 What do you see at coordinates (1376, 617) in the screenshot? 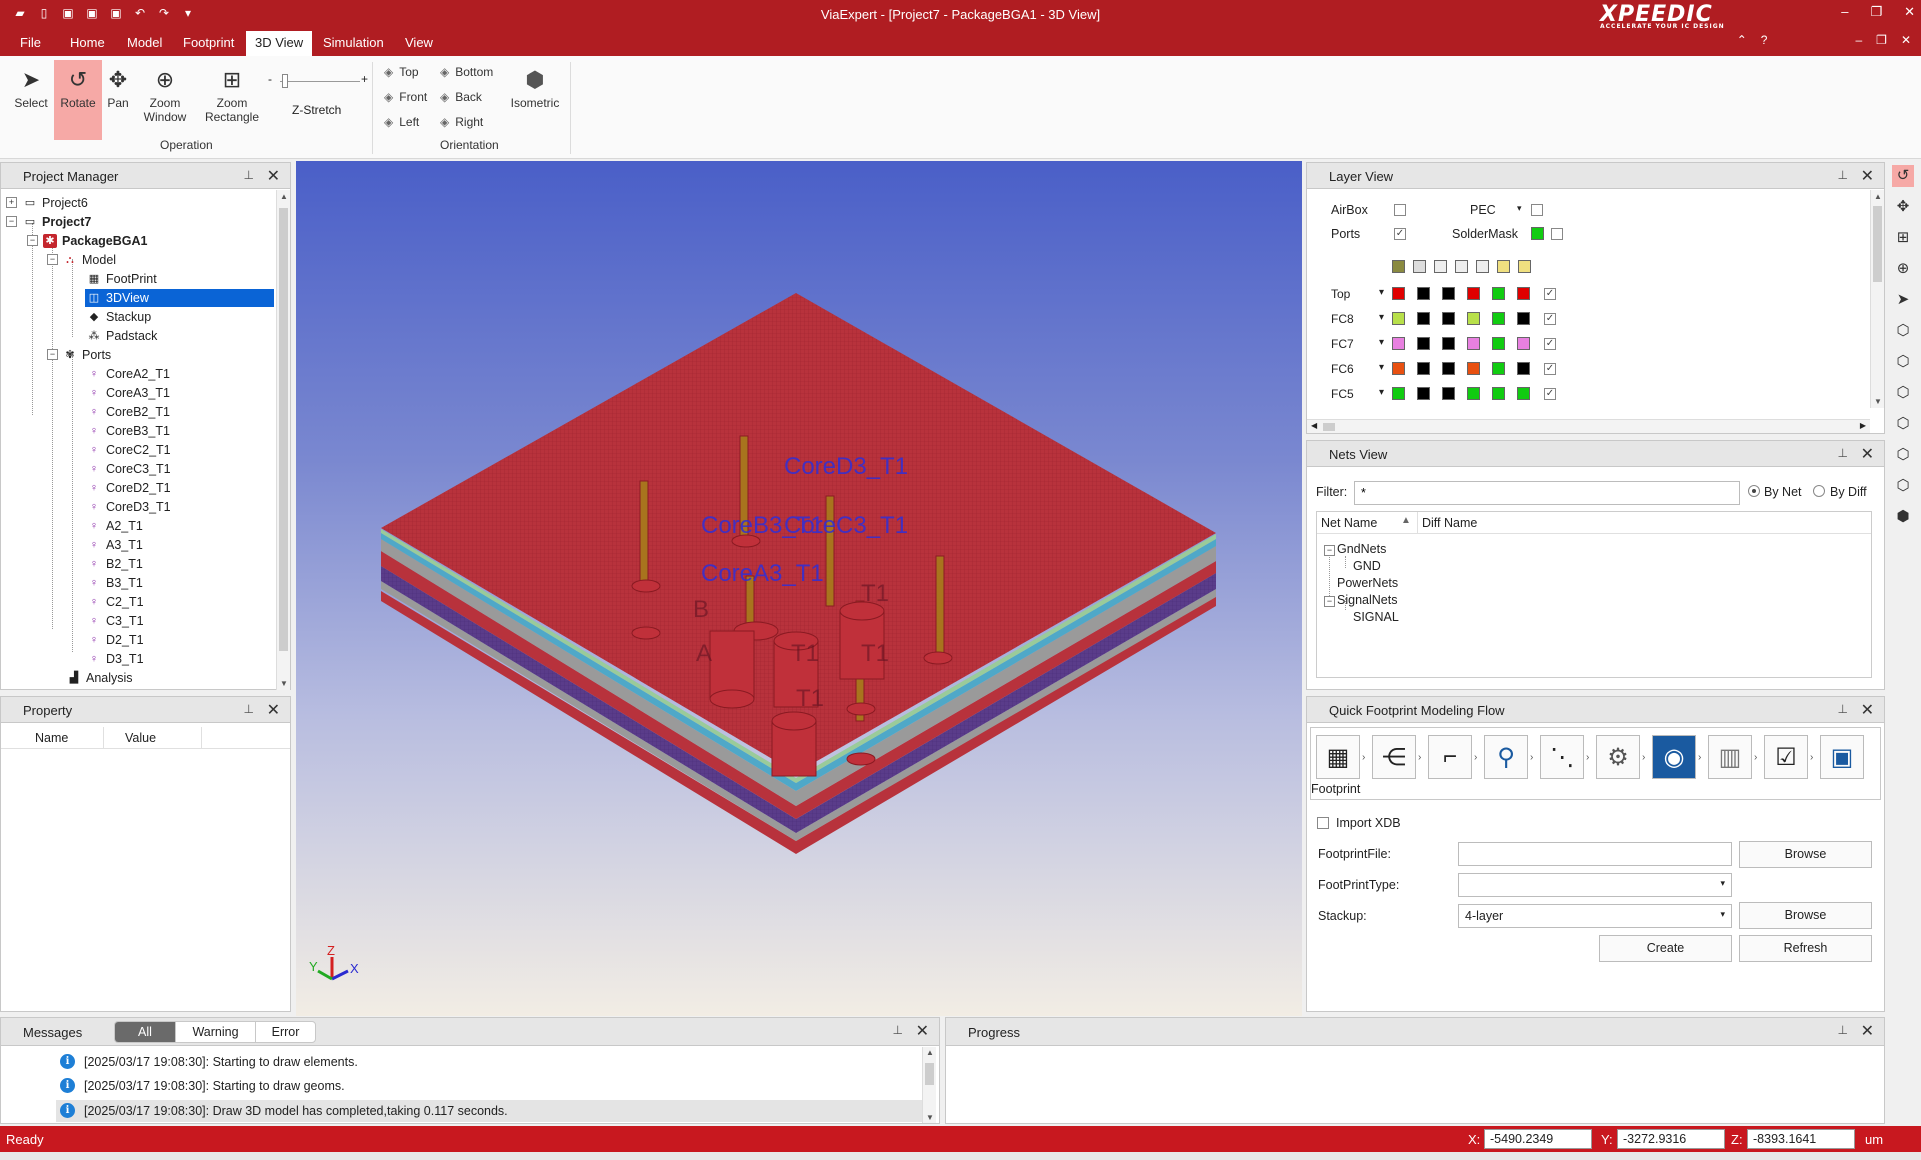
I see `net-item-signal: SIGNAL` at bounding box center [1376, 617].